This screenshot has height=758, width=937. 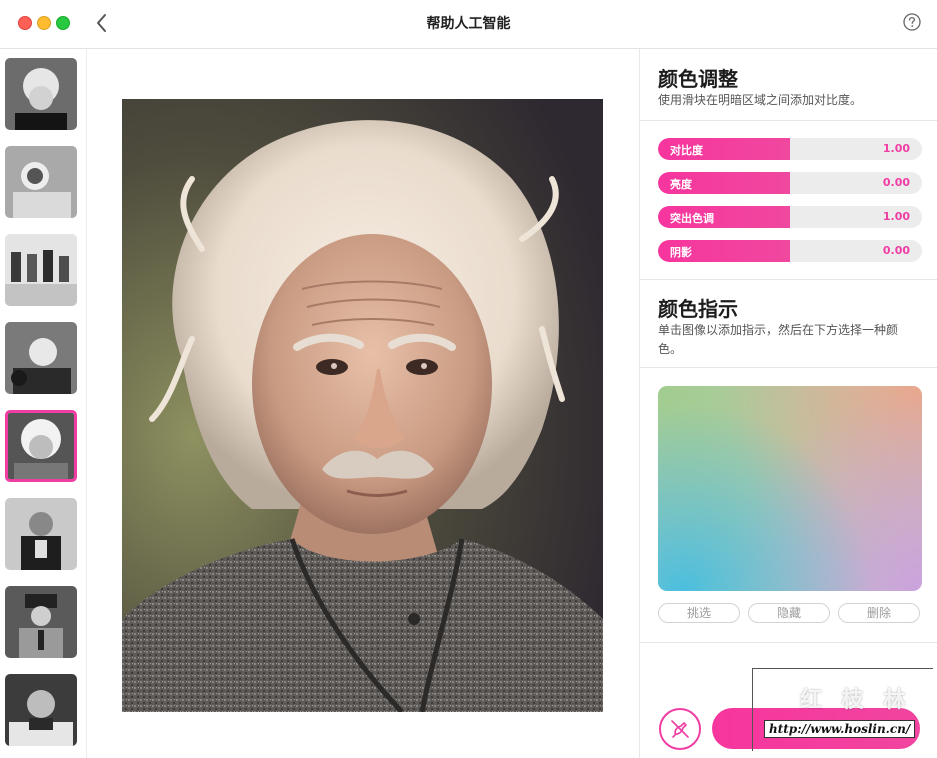 What do you see at coordinates (789, 613) in the screenshot?
I see `hide-button: 隐藏` at bounding box center [789, 613].